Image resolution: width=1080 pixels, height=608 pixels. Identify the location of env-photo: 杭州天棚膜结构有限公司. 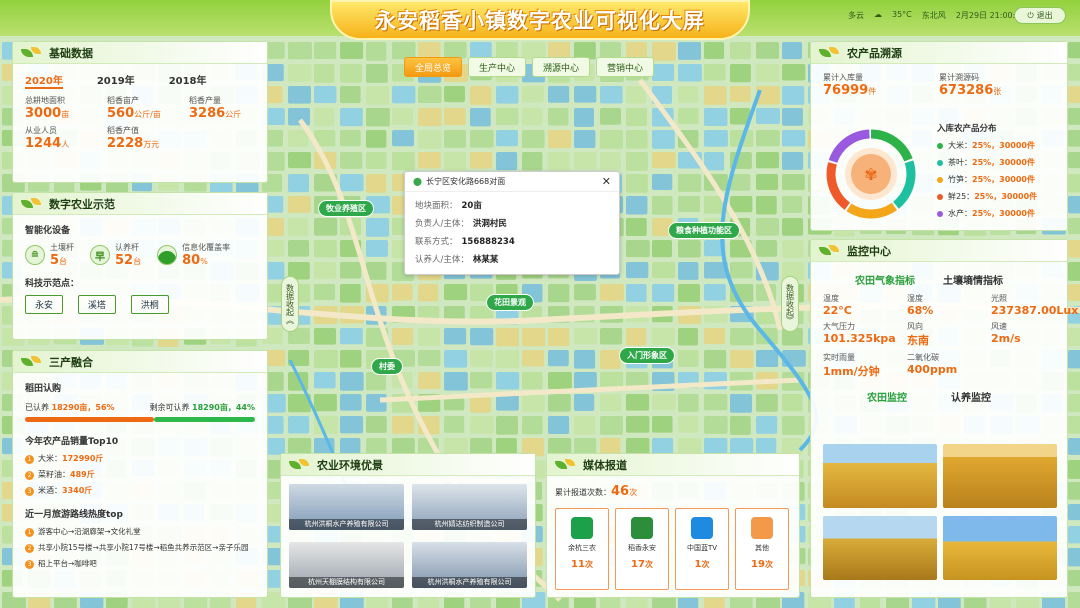
(346, 565).